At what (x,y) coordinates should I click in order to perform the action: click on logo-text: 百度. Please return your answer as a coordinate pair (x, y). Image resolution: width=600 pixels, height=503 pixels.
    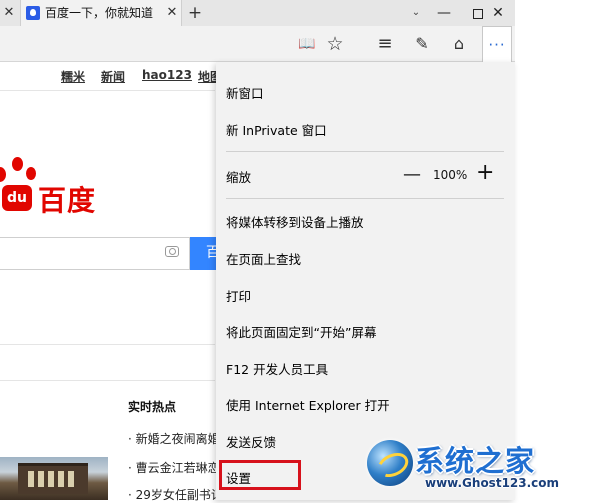
    Looking at the image, I should click on (67, 200).